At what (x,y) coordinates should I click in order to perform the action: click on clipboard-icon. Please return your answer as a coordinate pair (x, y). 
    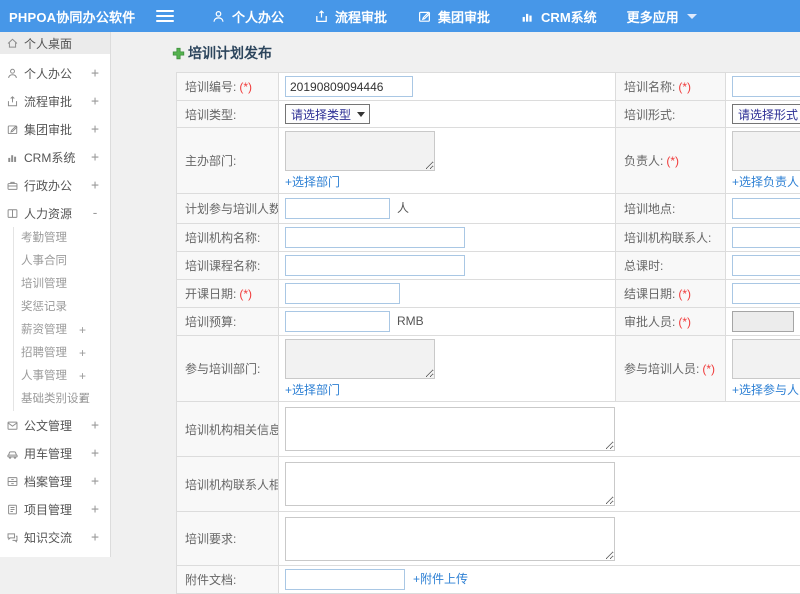
    Looking at the image, I should click on (12, 509).